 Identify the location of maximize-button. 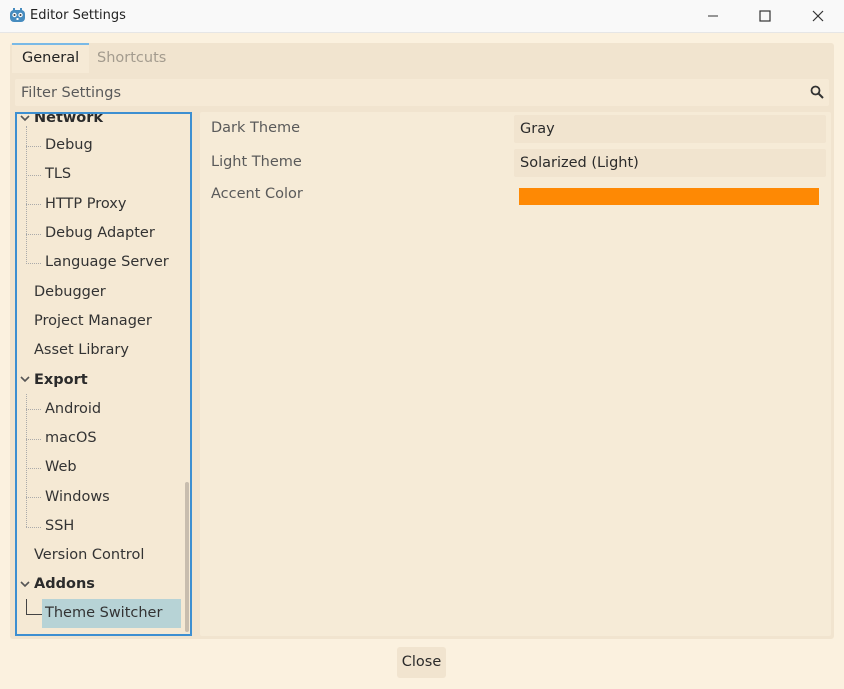
(765, 16).